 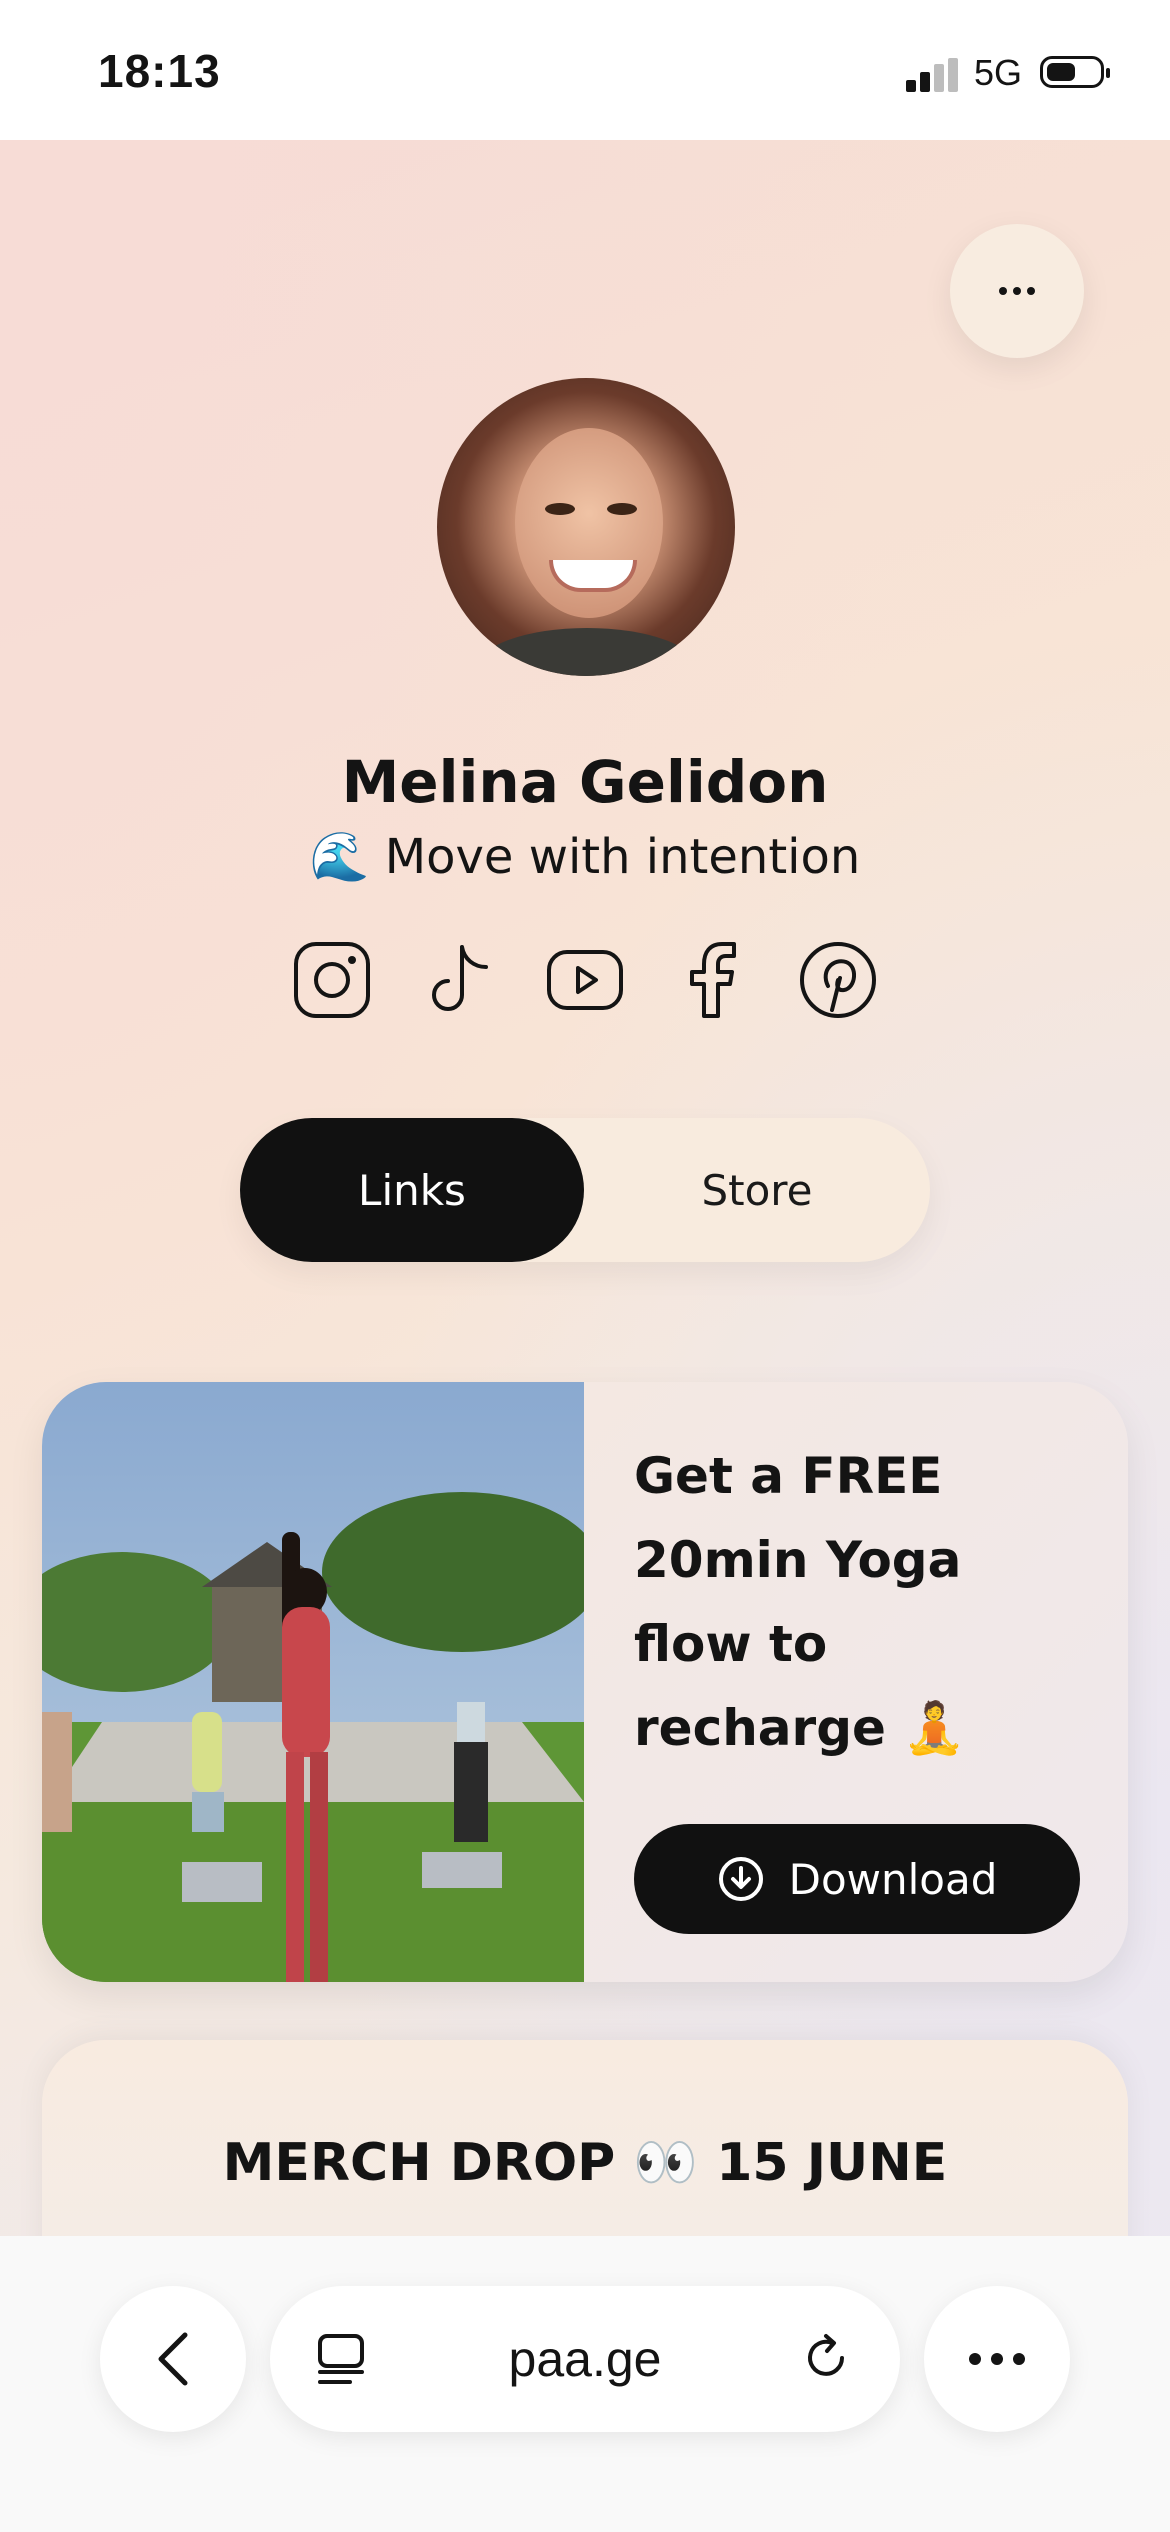 I want to click on browser-toolbar: paa.ge, so click(x=585, y=2384).